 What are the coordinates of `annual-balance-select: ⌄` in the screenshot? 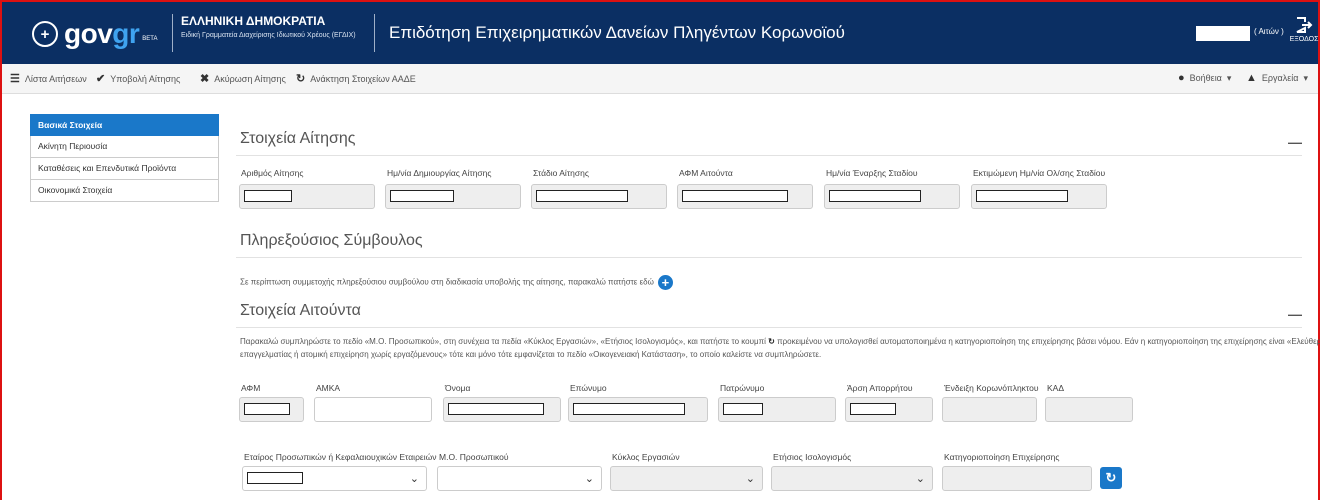 It's located at (852, 478).